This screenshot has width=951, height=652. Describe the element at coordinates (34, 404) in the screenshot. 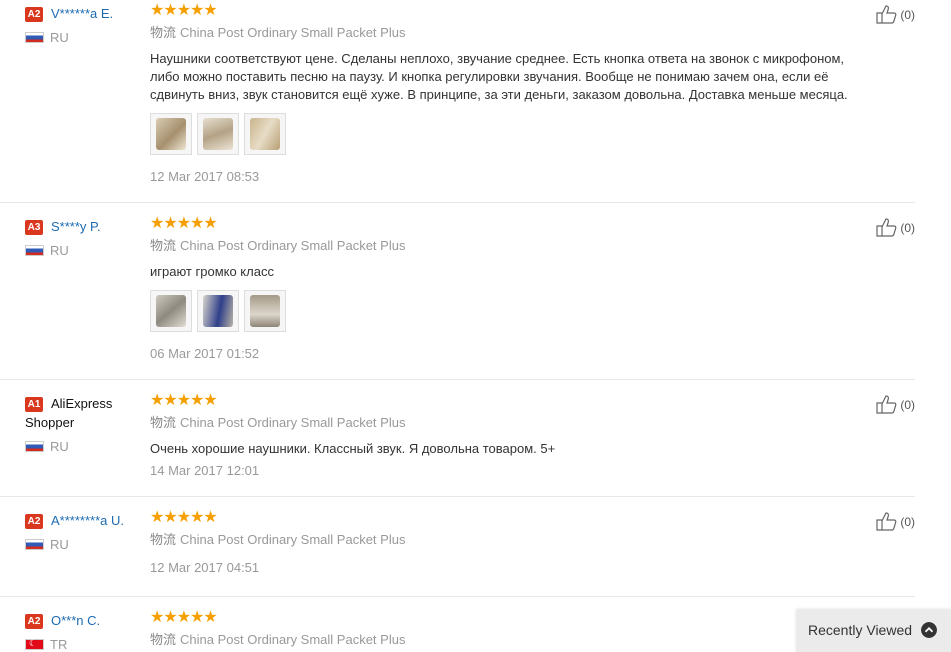

I see `buyer-level-badge: A1` at that location.